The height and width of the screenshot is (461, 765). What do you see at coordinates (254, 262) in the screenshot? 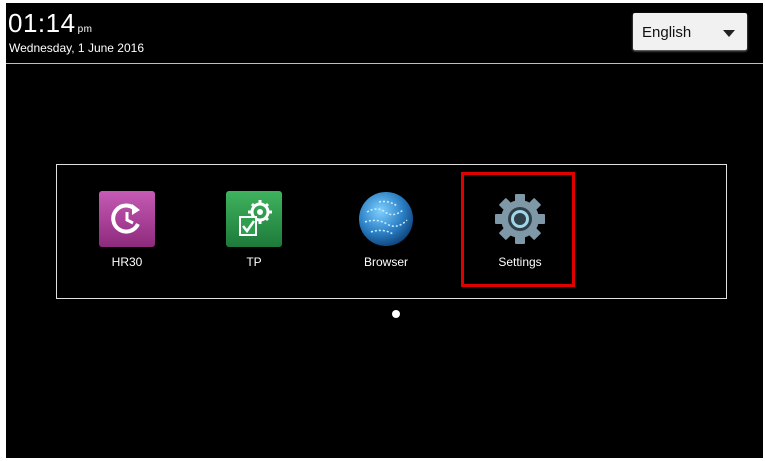
I see `app-label: TP` at bounding box center [254, 262].